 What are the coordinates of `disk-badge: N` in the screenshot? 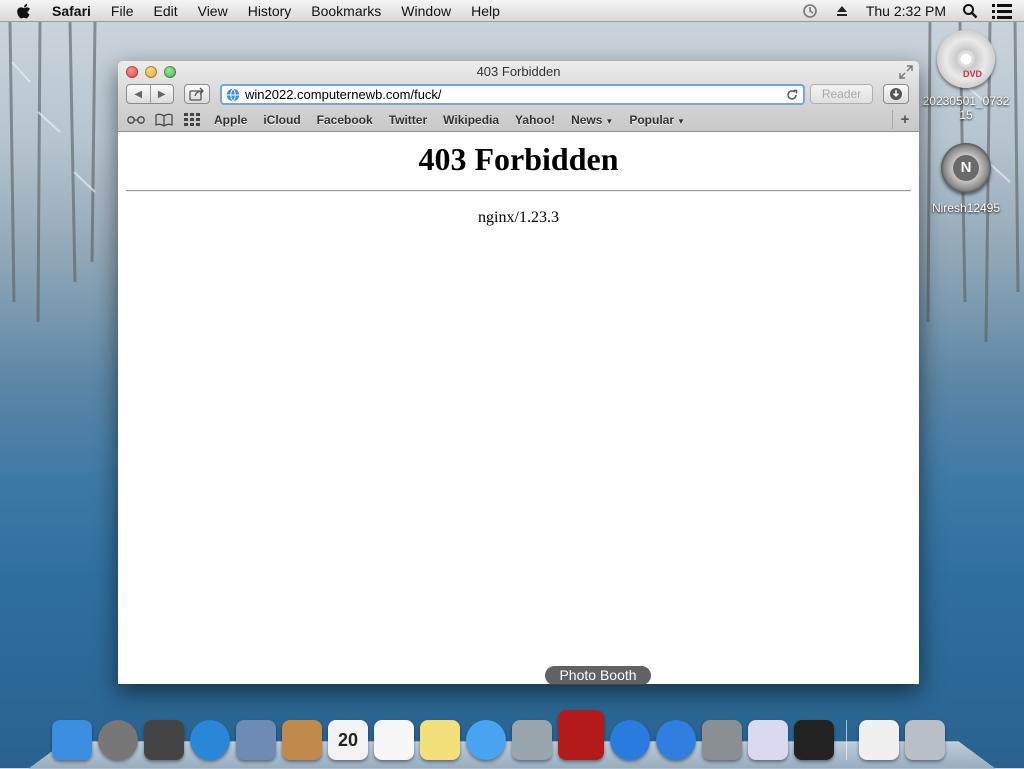 It's located at (966, 168).